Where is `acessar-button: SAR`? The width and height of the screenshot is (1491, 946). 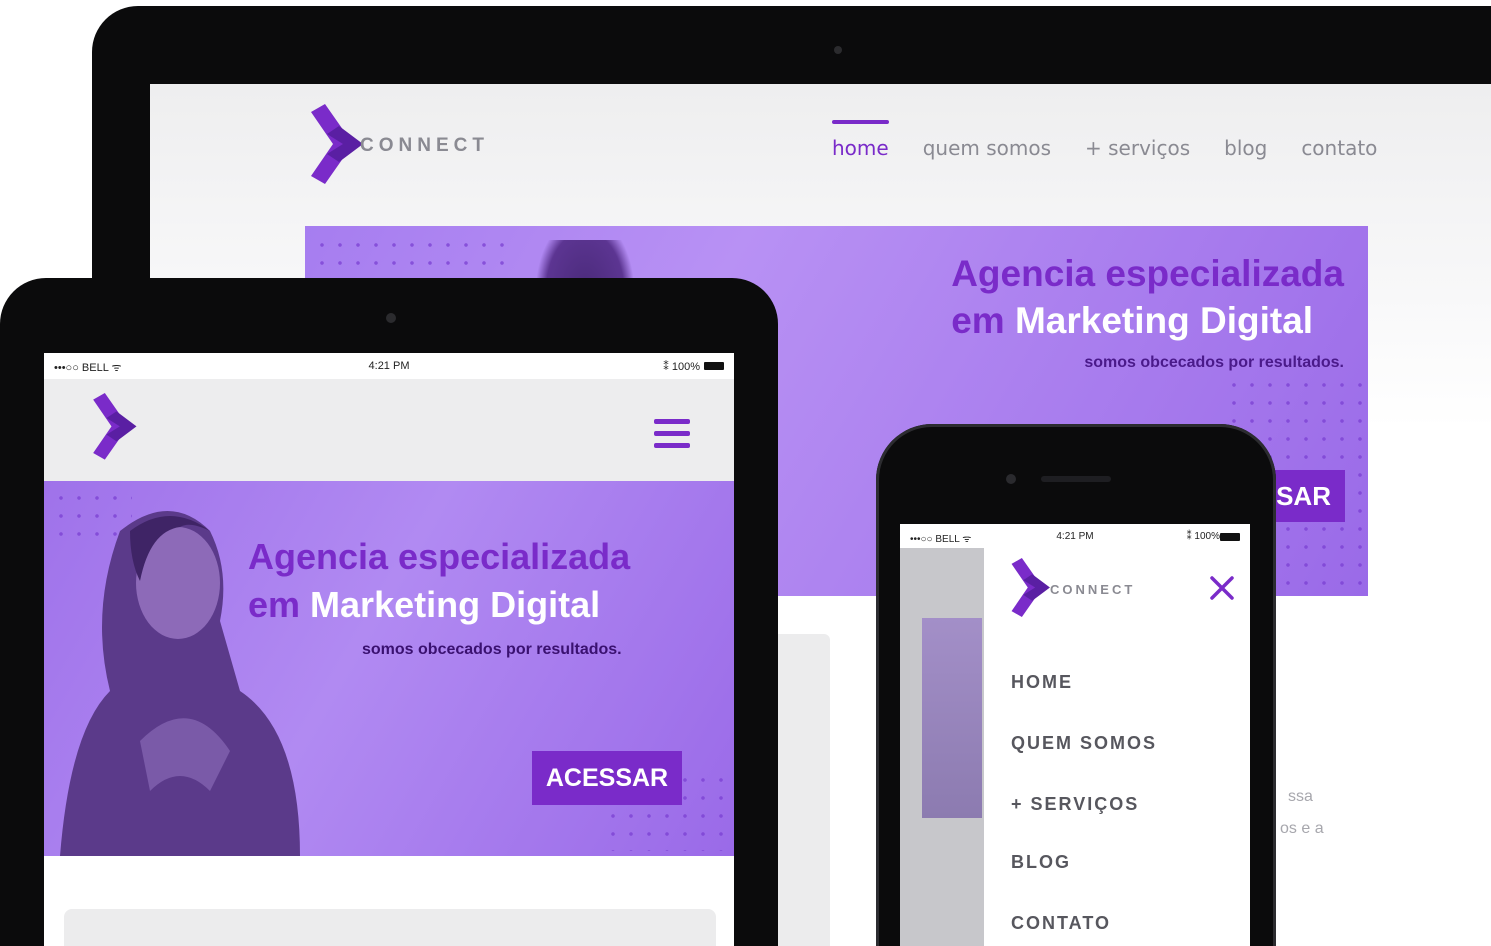
acessar-button: SAR is located at coordinates (1305, 496).